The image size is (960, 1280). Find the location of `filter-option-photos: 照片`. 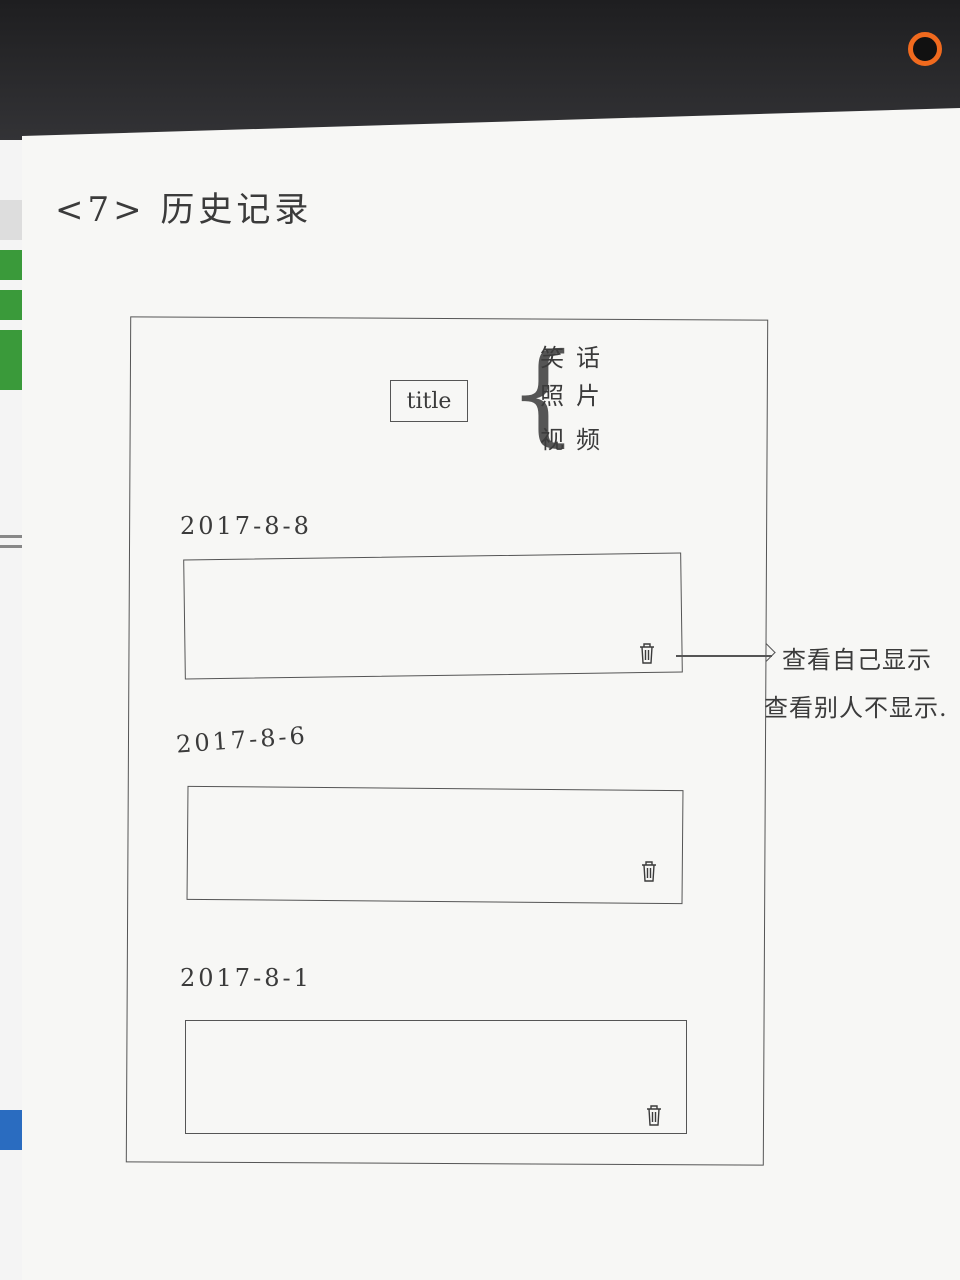

filter-option-photos: 照片 is located at coordinates (576, 393).